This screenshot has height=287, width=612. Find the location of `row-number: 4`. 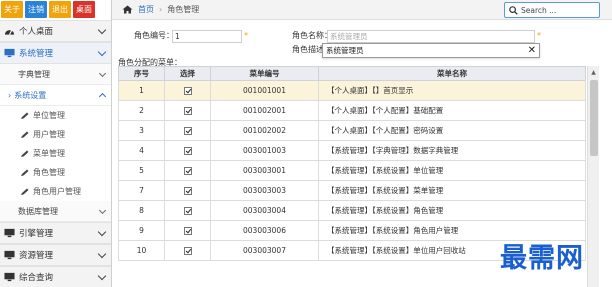

row-number: 4 is located at coordinates (141, 150).